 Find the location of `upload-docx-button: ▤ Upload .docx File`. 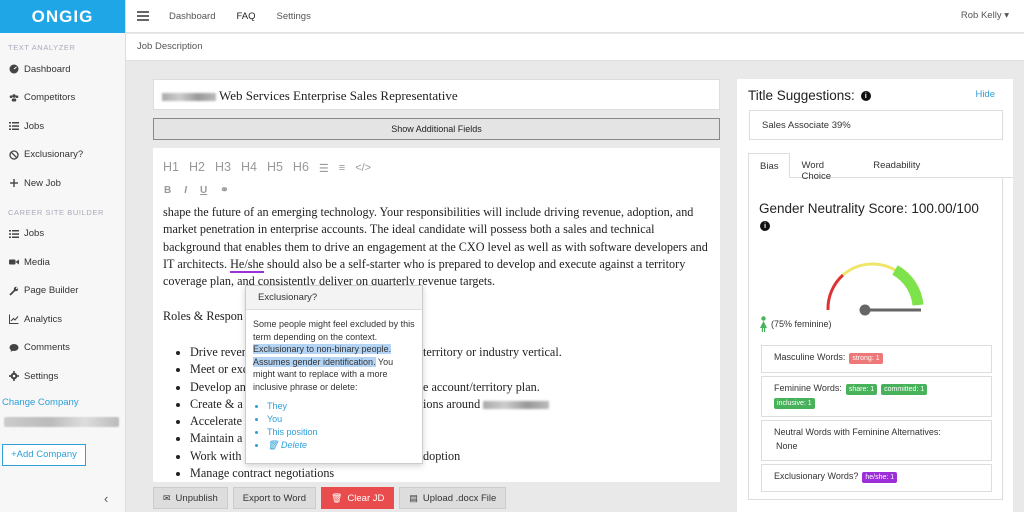

upload-docx-button: ▤ Upload .docx File is located at coordinates (453, 498).